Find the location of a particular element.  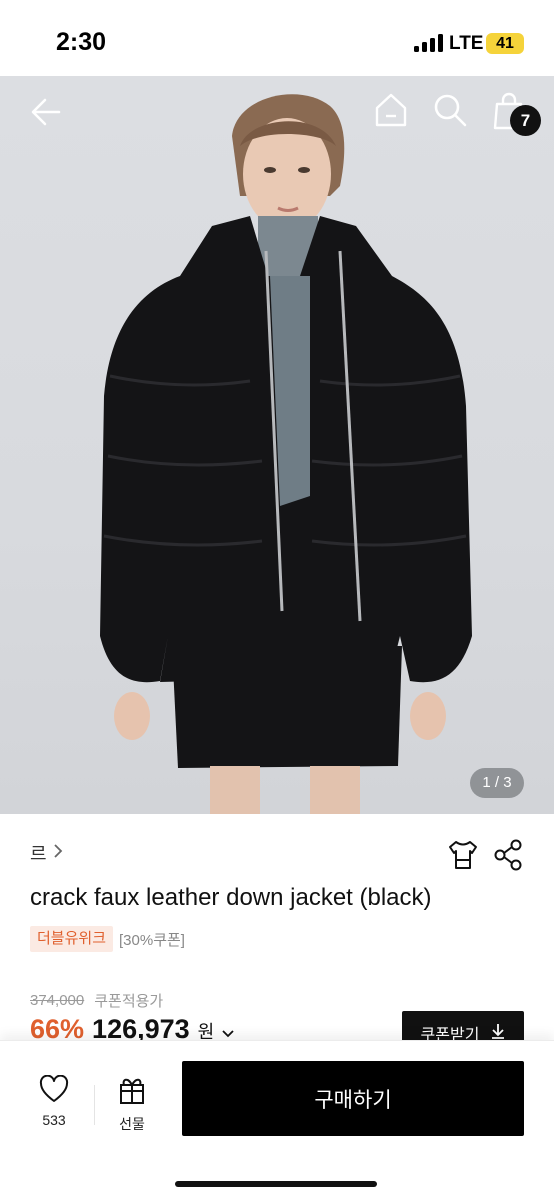

original-price-row: 374,000 쿠폰적용가 is located at coordinates (96, 1000).